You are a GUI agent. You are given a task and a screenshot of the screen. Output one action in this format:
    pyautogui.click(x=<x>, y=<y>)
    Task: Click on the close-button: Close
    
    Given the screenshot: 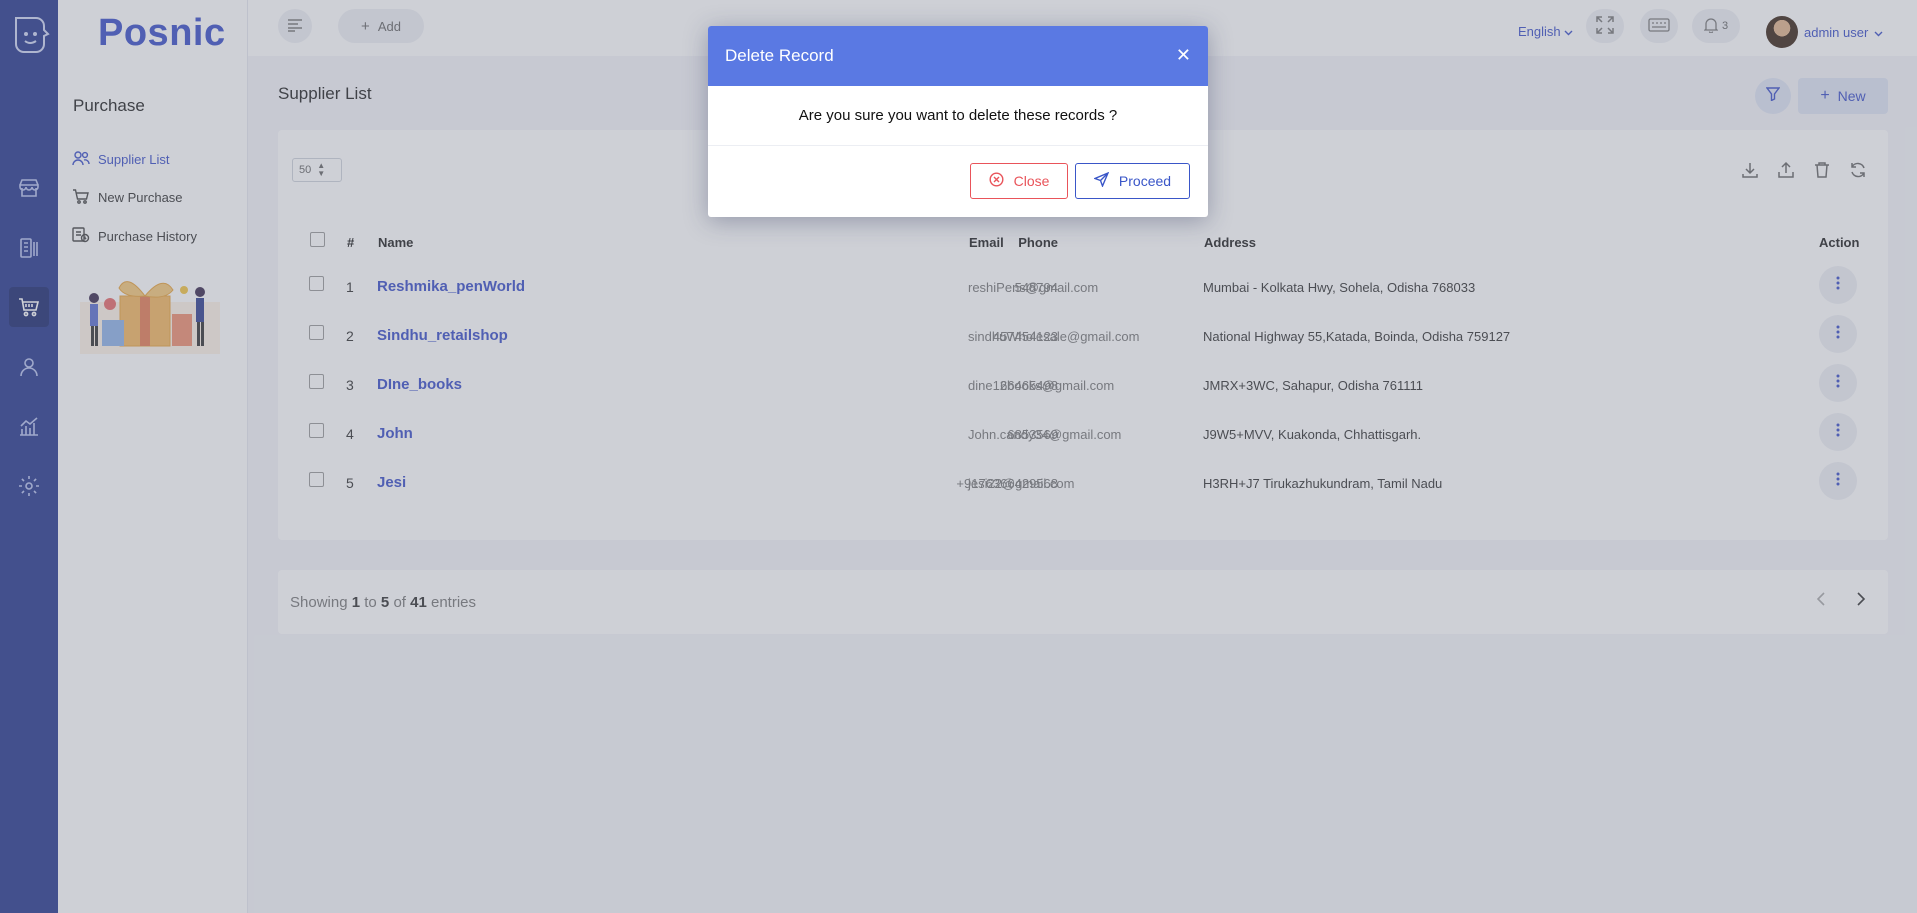 What is the action you would take?
    pyautogui.click(x=1019, y=181)
    